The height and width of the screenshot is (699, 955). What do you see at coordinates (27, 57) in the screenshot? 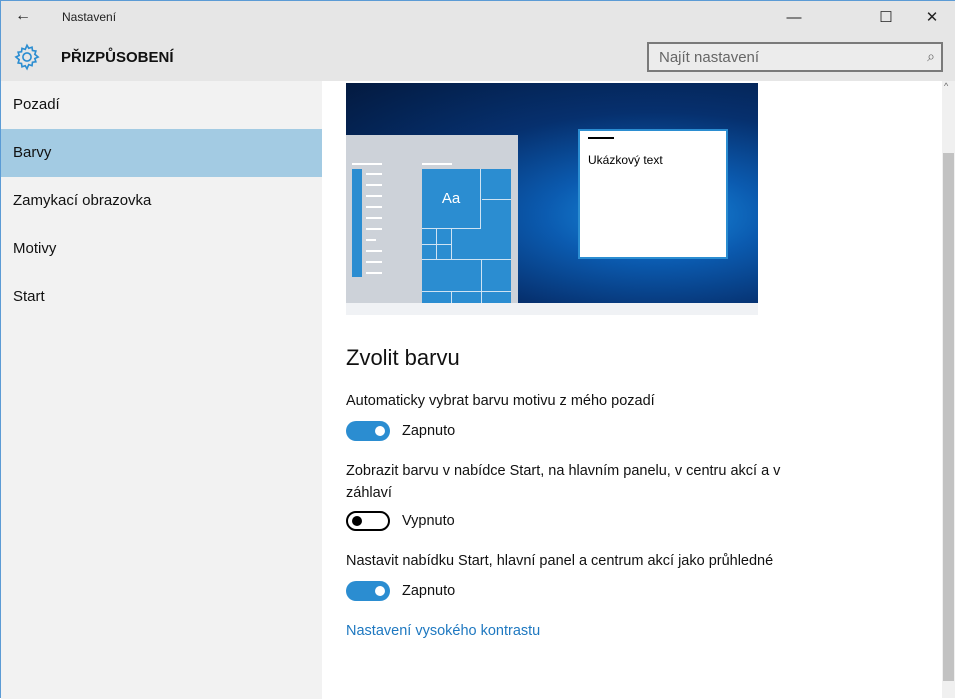
I see `gear-icon` at bounding box center [27, 57].